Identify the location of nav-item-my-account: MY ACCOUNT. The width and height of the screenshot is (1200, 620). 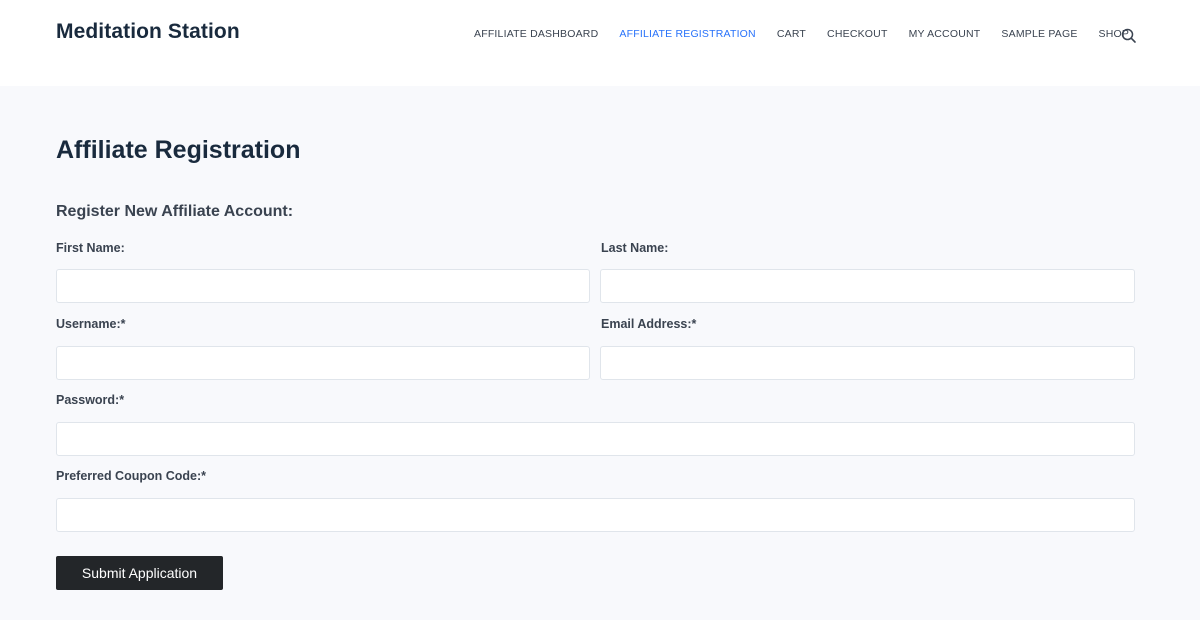
(945, 34).